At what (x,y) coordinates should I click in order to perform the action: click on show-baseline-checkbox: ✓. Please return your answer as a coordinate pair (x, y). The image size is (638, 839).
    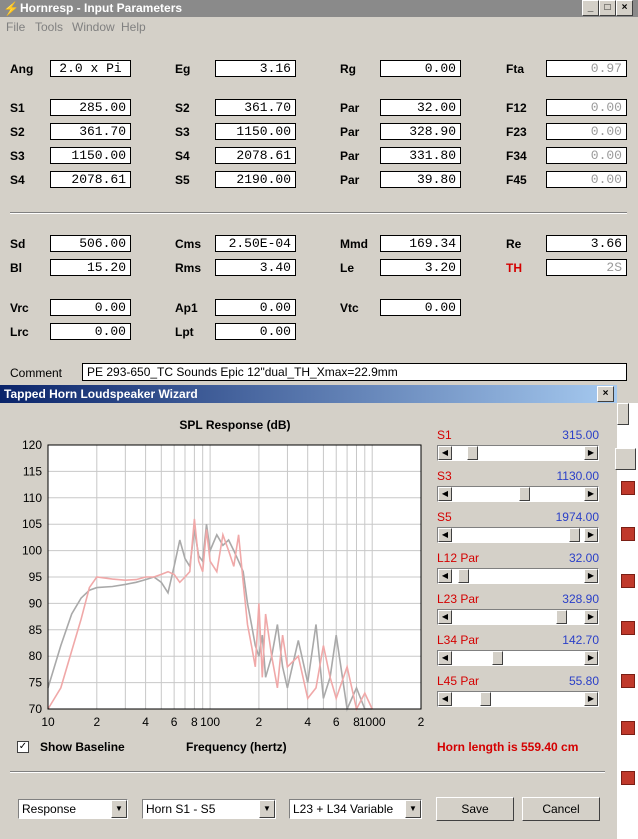
    Looking at the image, I should click on (23, 747).